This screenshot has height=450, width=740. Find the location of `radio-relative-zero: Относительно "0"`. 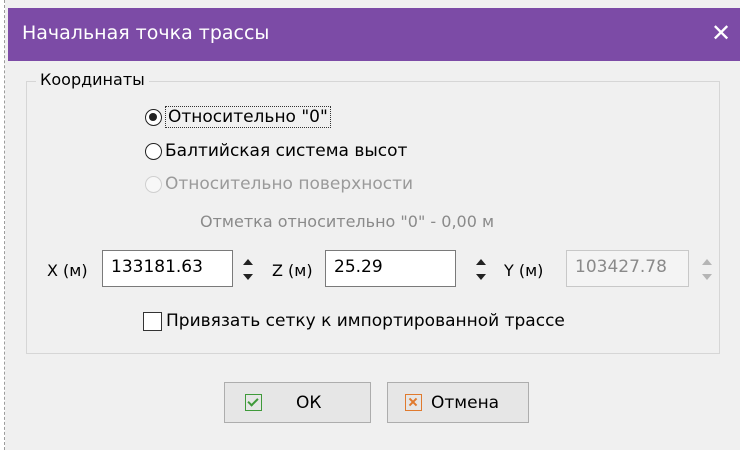

radio-relative-zero: Относительно "0" is located at coordinates (238, 117).